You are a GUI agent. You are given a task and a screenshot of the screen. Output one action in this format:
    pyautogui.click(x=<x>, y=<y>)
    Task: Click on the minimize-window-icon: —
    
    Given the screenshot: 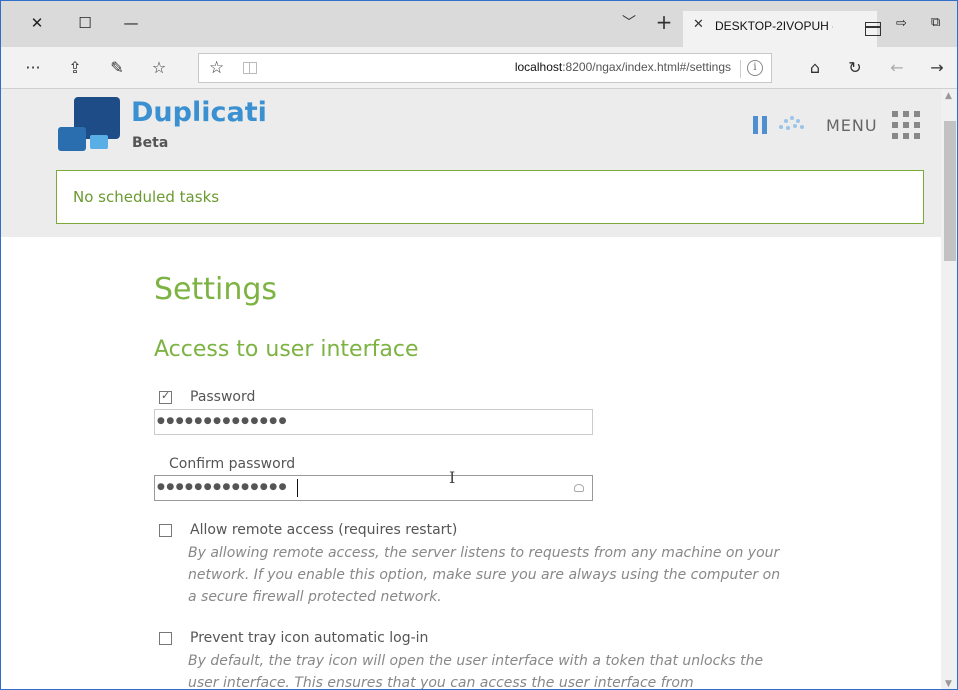 What is the action you would take?
    pyautogui.click(x=131, y=23)
    